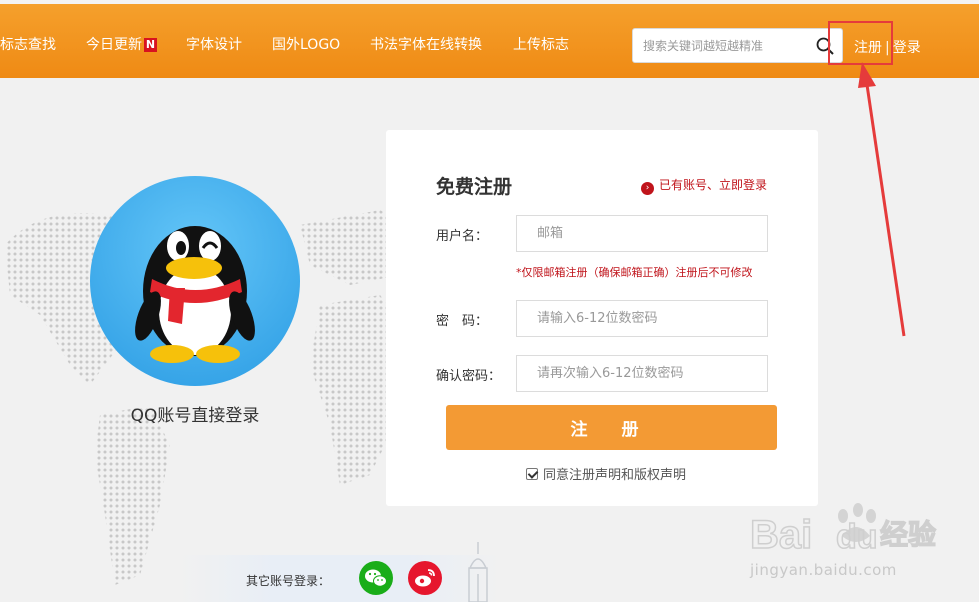  I want to click on login-link-label: 已有账号、立即登录, so click(713, 185).